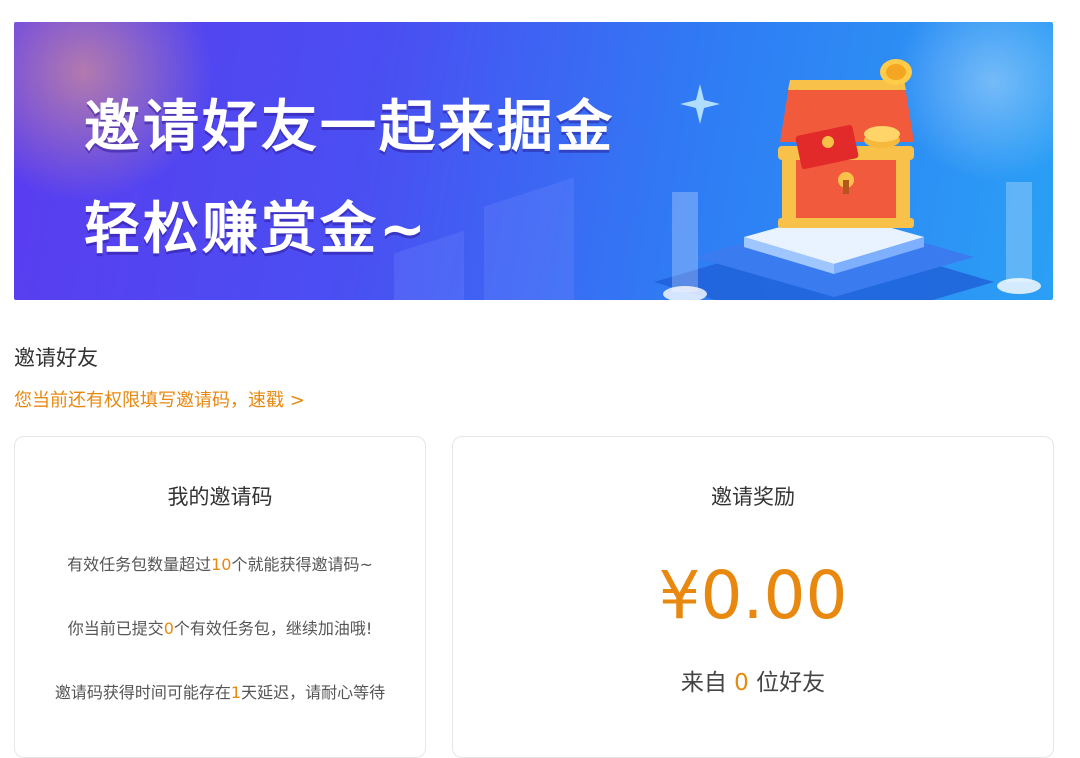 The height and width of the screenshot is (758, 1080). I want to click on requirement-count: 10, so click(221, 564).